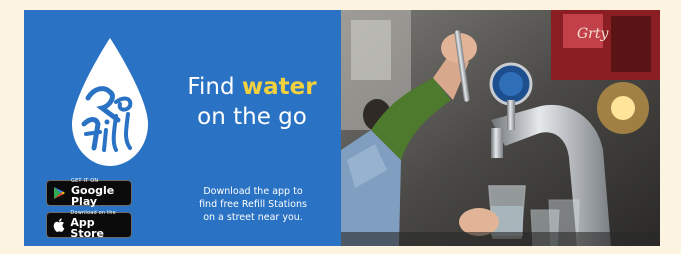 Image resolution: width=681 pixels, height=254 pixels. I want to click on google-play-icon, so click(59, 193).